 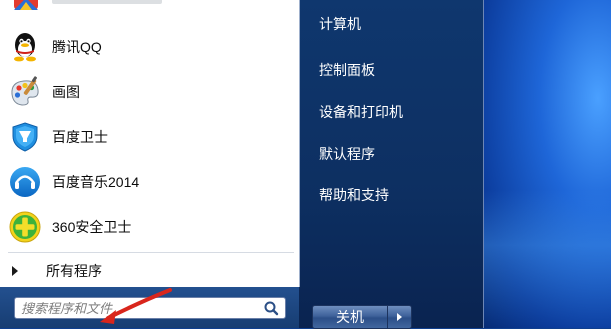 I want to click on right-item-devices-printers: 设备和打印机, so click(x=392, y=112).